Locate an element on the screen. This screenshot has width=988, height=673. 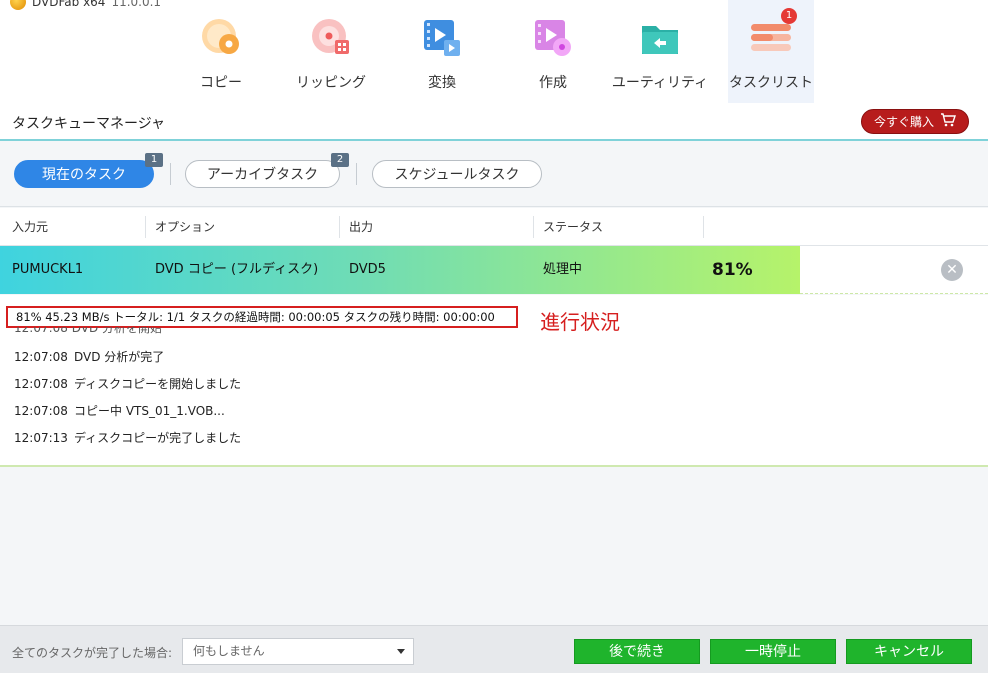
nav-item-creator: 作成 is located at coordinates (553, 51).